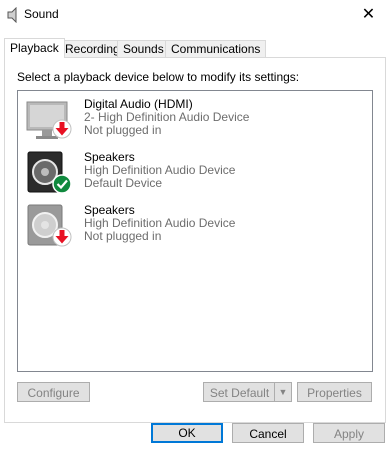 The height and width of the screenshot is (449, 391). What do you see at coordinates (62, 184) in the screenshot?
I see `default-device-check-badge` at bounding box center [62, 184].